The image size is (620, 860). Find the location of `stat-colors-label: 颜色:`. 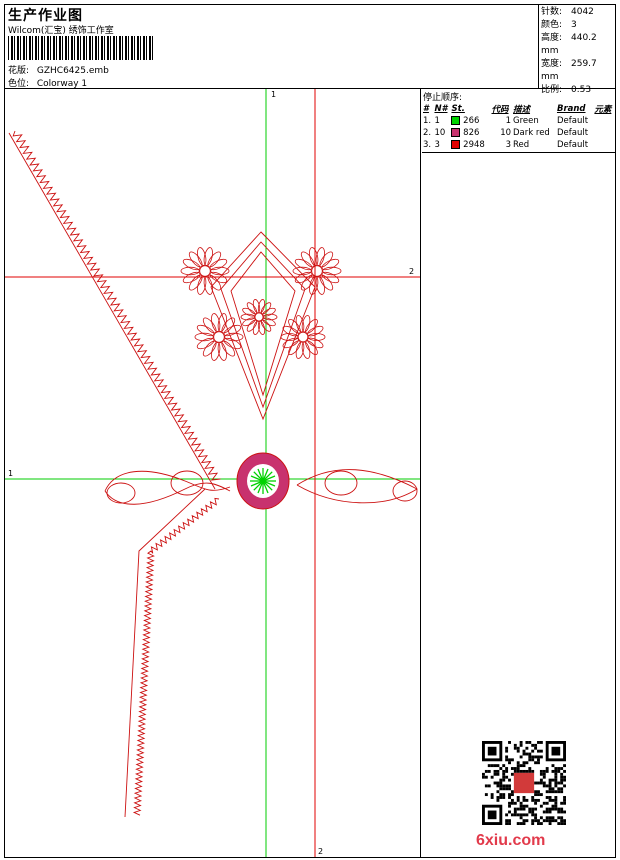

stat-colors-label: 颜色: is located at coordinates (552, 25).